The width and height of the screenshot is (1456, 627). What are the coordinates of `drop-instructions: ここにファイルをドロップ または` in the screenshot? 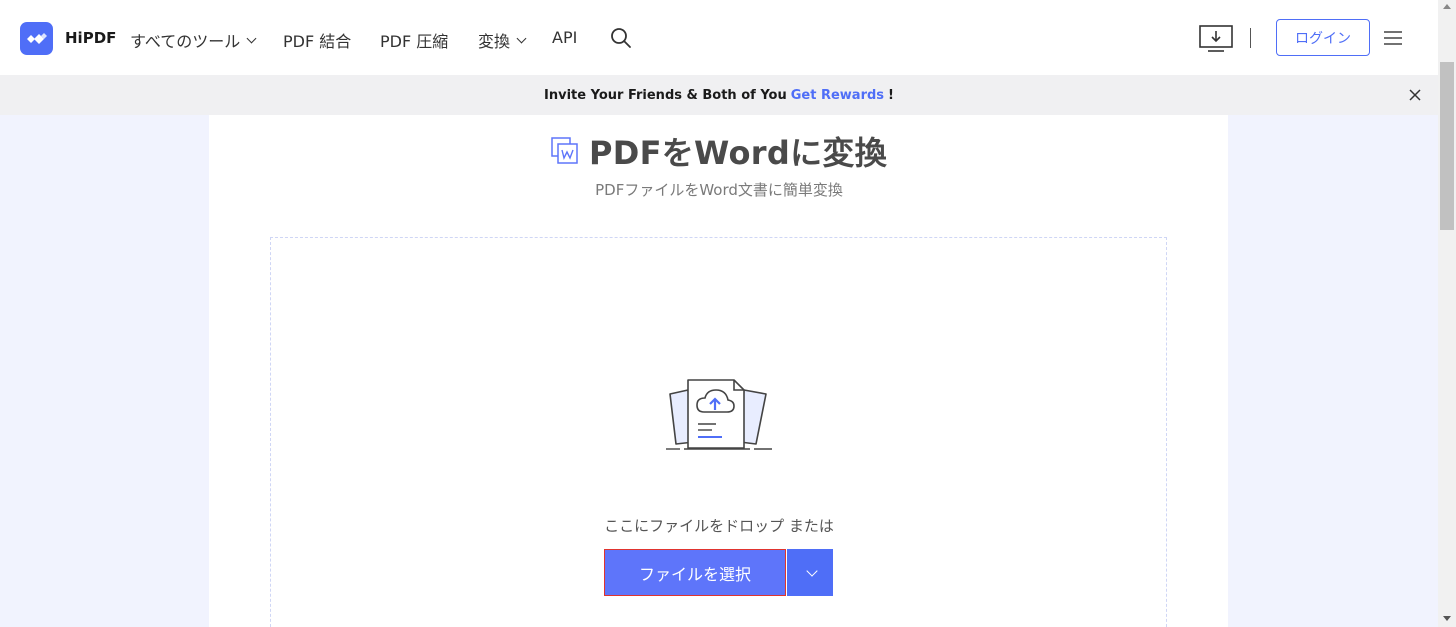 It's located at (719, 526).